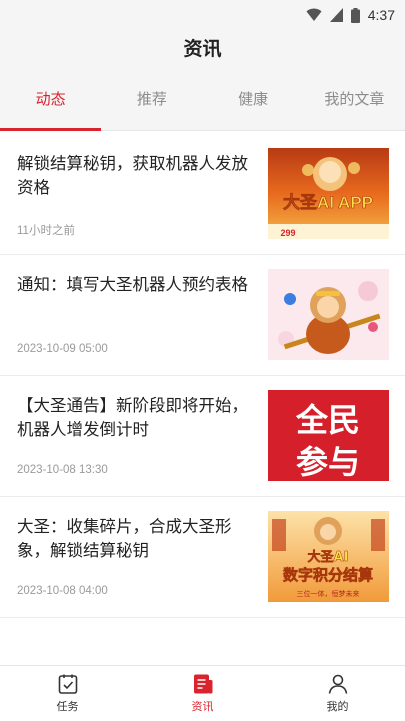 The image size is (405, 721). What do you see at coordinates (62, 591) in the screenshot?
I see `article-time: 2023-10-08 04:00` at bounding box center [62, 591].